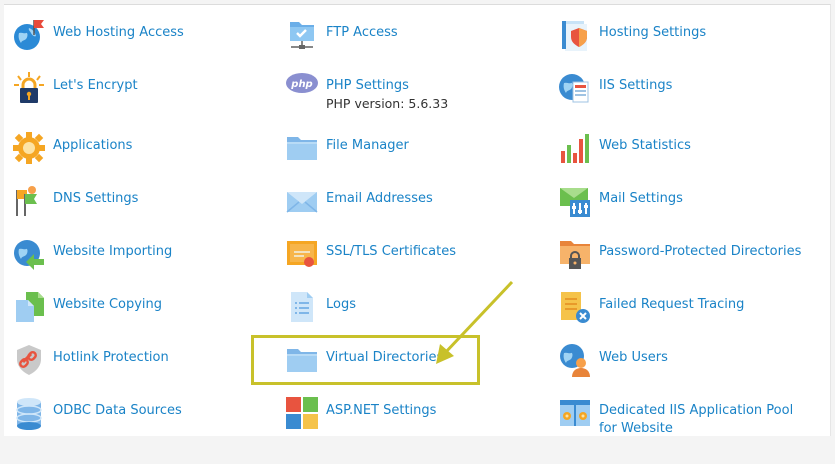 This screenshot has width=835, height=464. Describe the element at coordinates (29, 307) in the screenshot. I see `copy-pages-icon` at that location.